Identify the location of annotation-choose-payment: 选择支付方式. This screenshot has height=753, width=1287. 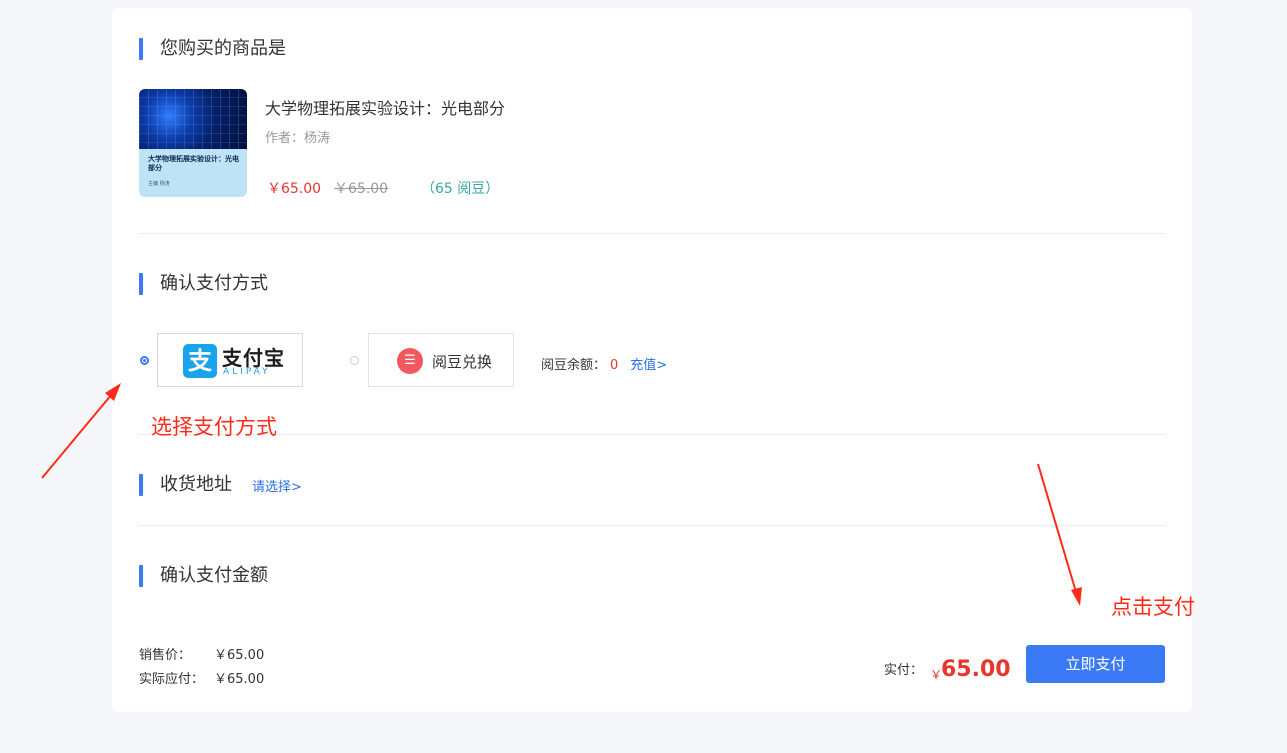
(214, 427).